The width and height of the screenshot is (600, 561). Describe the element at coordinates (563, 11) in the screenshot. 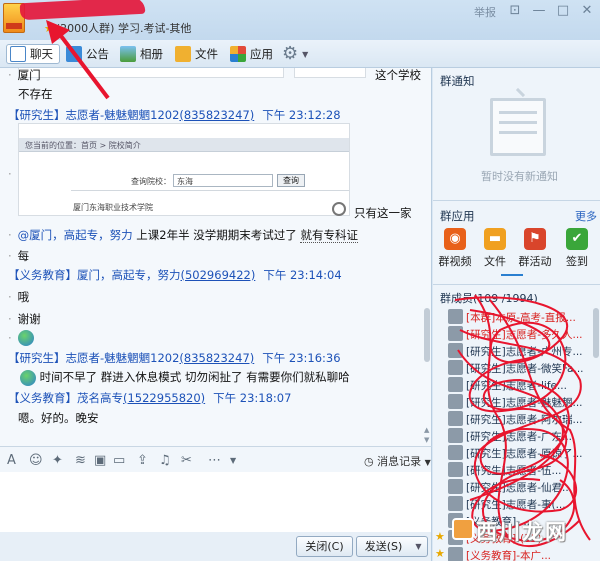

I see `maximize-button: □` at that location.